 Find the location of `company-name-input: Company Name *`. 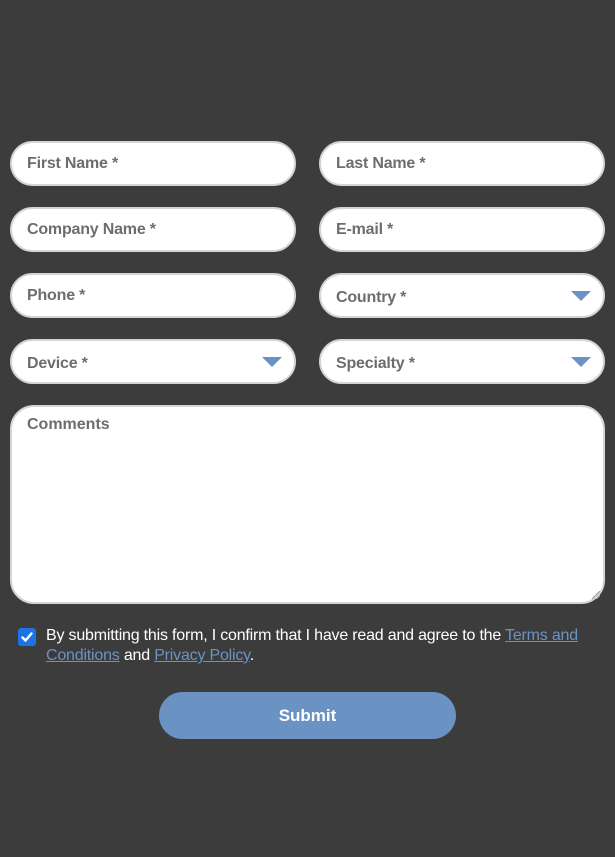

company-name-input: Company Name * is located at coordinates (153, 229).